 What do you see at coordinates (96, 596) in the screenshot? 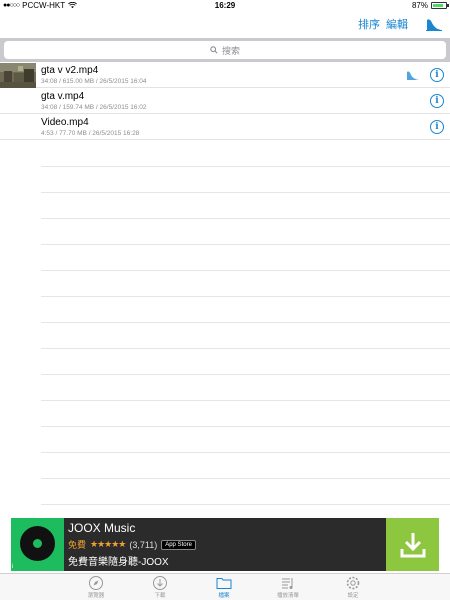
I see `tab-label: 瀏覽器` at bounding box center [96, 596].